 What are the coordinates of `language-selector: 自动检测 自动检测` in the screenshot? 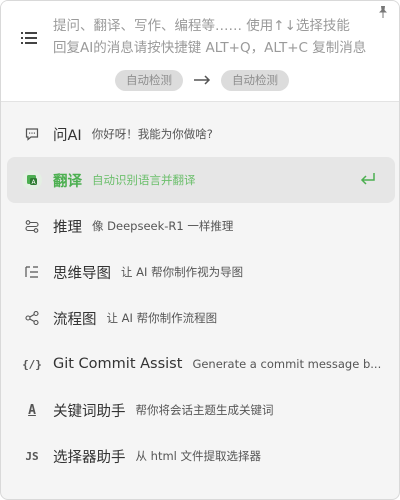 It's located at (202, 80).